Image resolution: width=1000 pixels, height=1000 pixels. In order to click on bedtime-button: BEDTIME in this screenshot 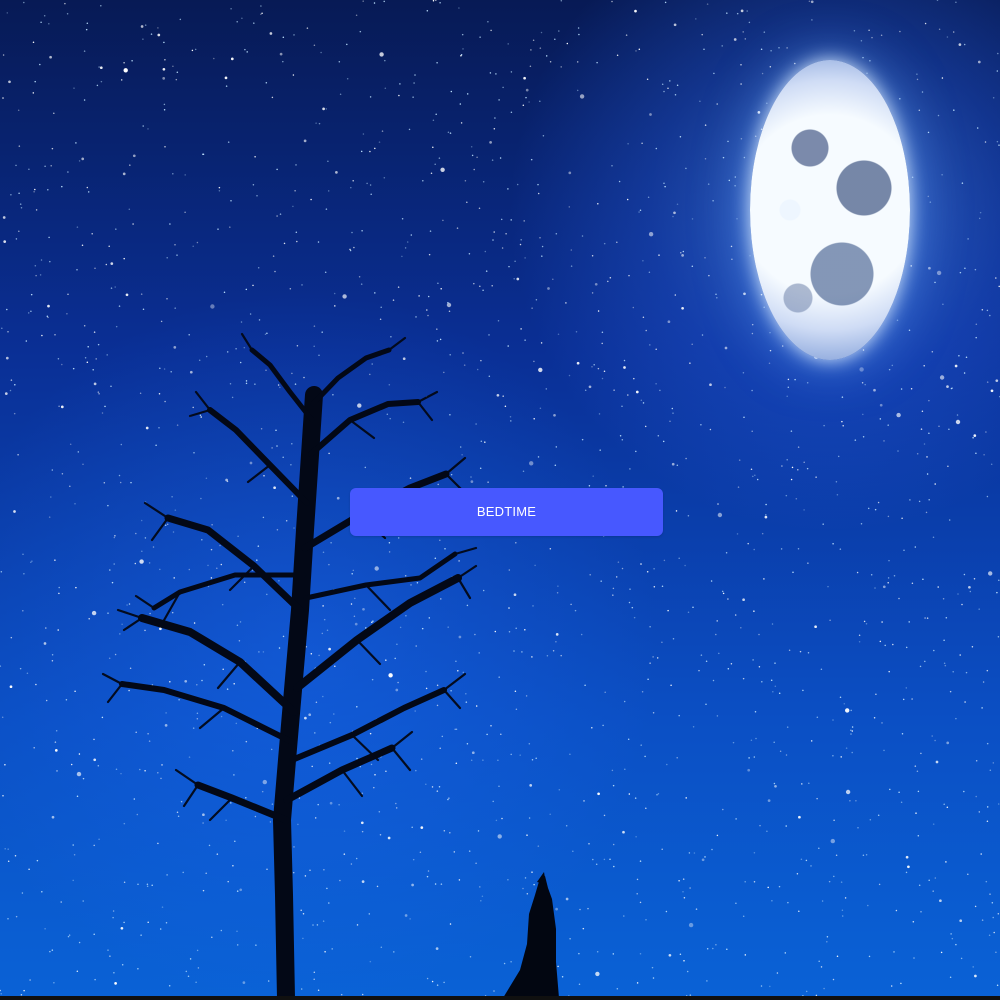, I will do `click(506, 512)`.